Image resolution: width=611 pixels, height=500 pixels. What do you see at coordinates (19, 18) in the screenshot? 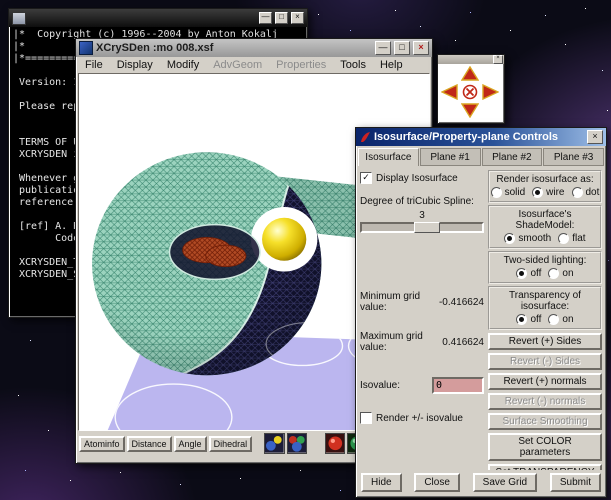
I see `terminal-icon` at bounding box center [19, 18].